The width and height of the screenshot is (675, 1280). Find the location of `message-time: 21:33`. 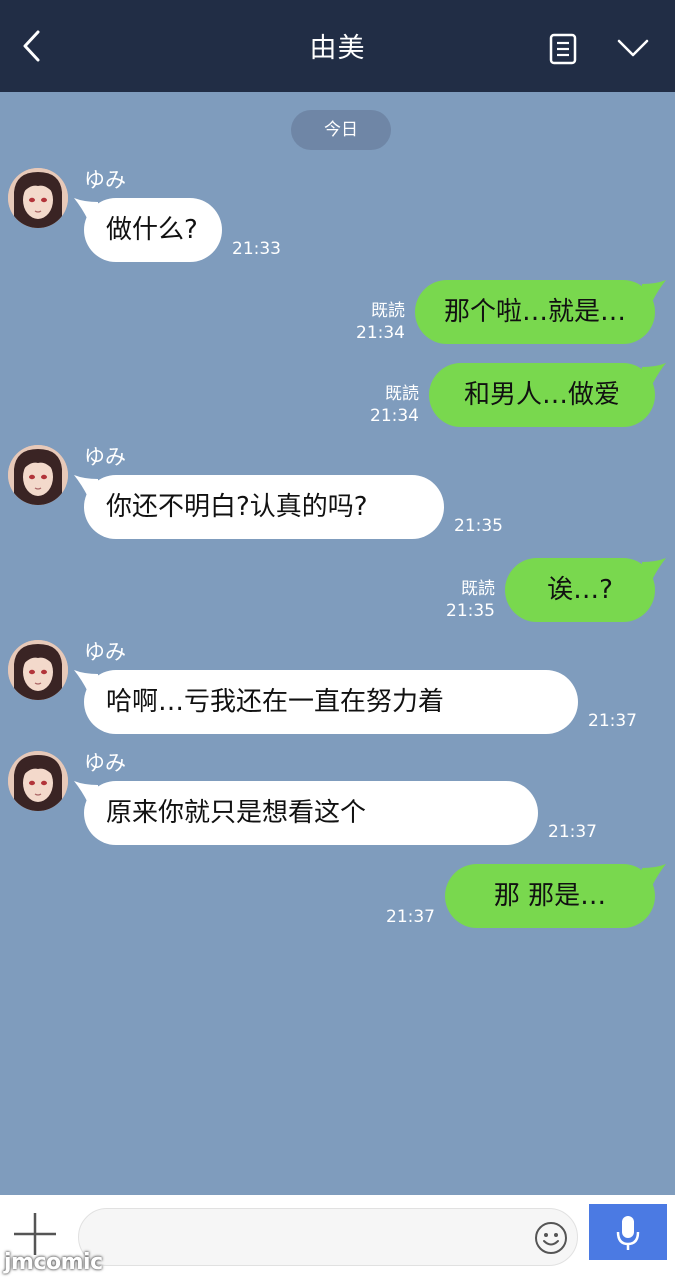

message-time: 21:33 is located at coordinates (256, 249).